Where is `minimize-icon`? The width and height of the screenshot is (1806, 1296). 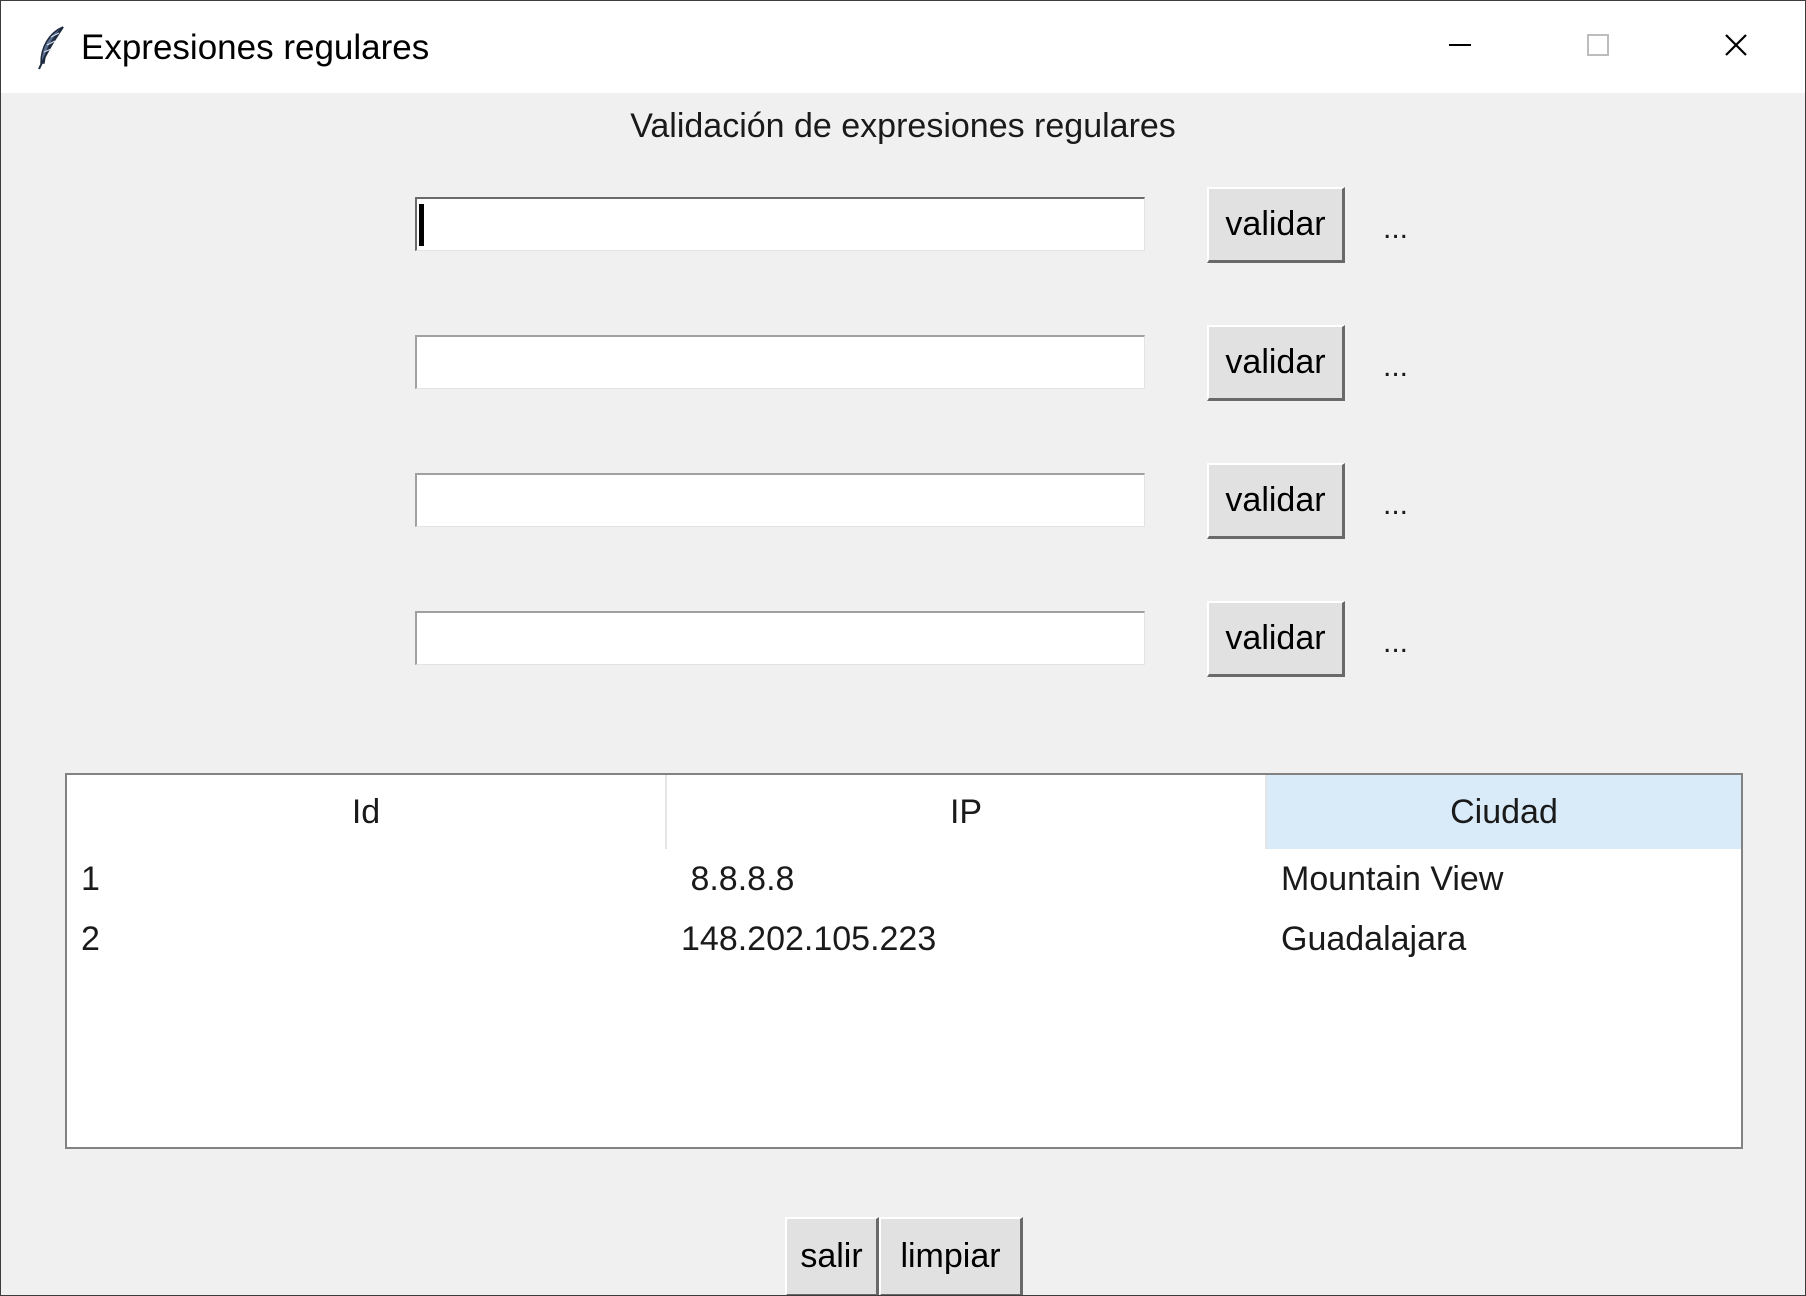 minimize-icon is located at coordinates (1460, 45).